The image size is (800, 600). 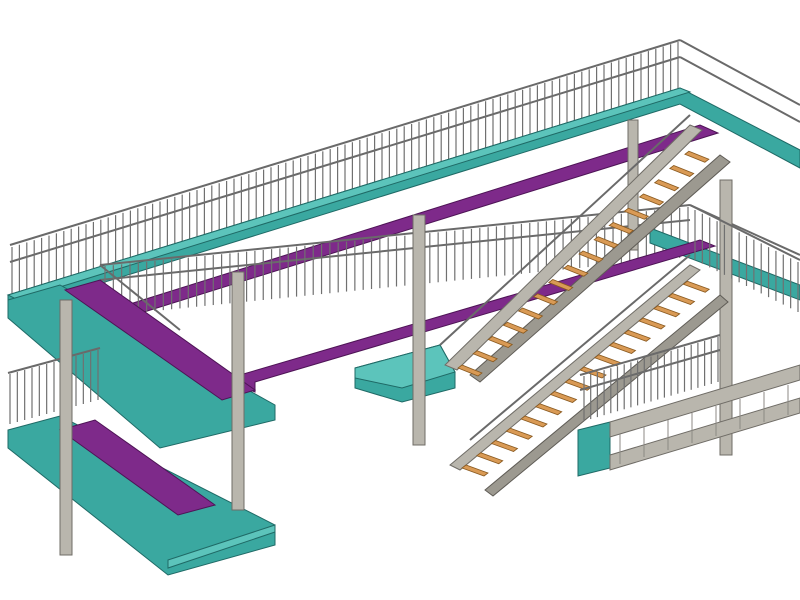 What do you see at coordinates (688, 405) in the screenshot?
I see `lower-right-platform` at bounding box center [688, 405].